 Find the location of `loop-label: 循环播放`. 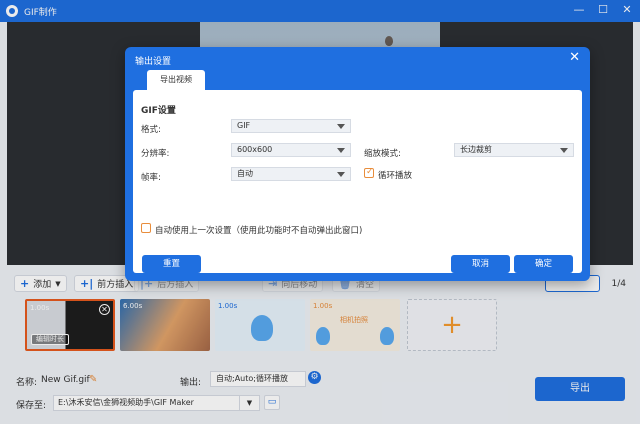

loop-label: 循环播放 is located at coordinates (395, 176).